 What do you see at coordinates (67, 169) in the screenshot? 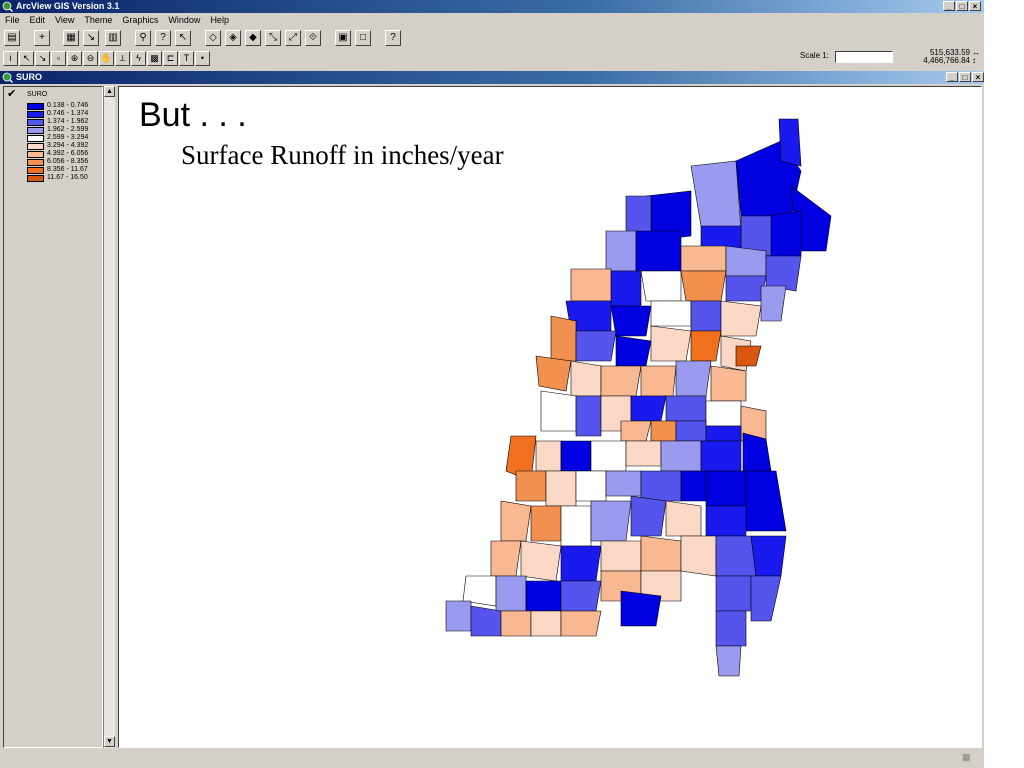
I see `legend-label: 8.356 - 11.67` at bounding box center [67, 169].